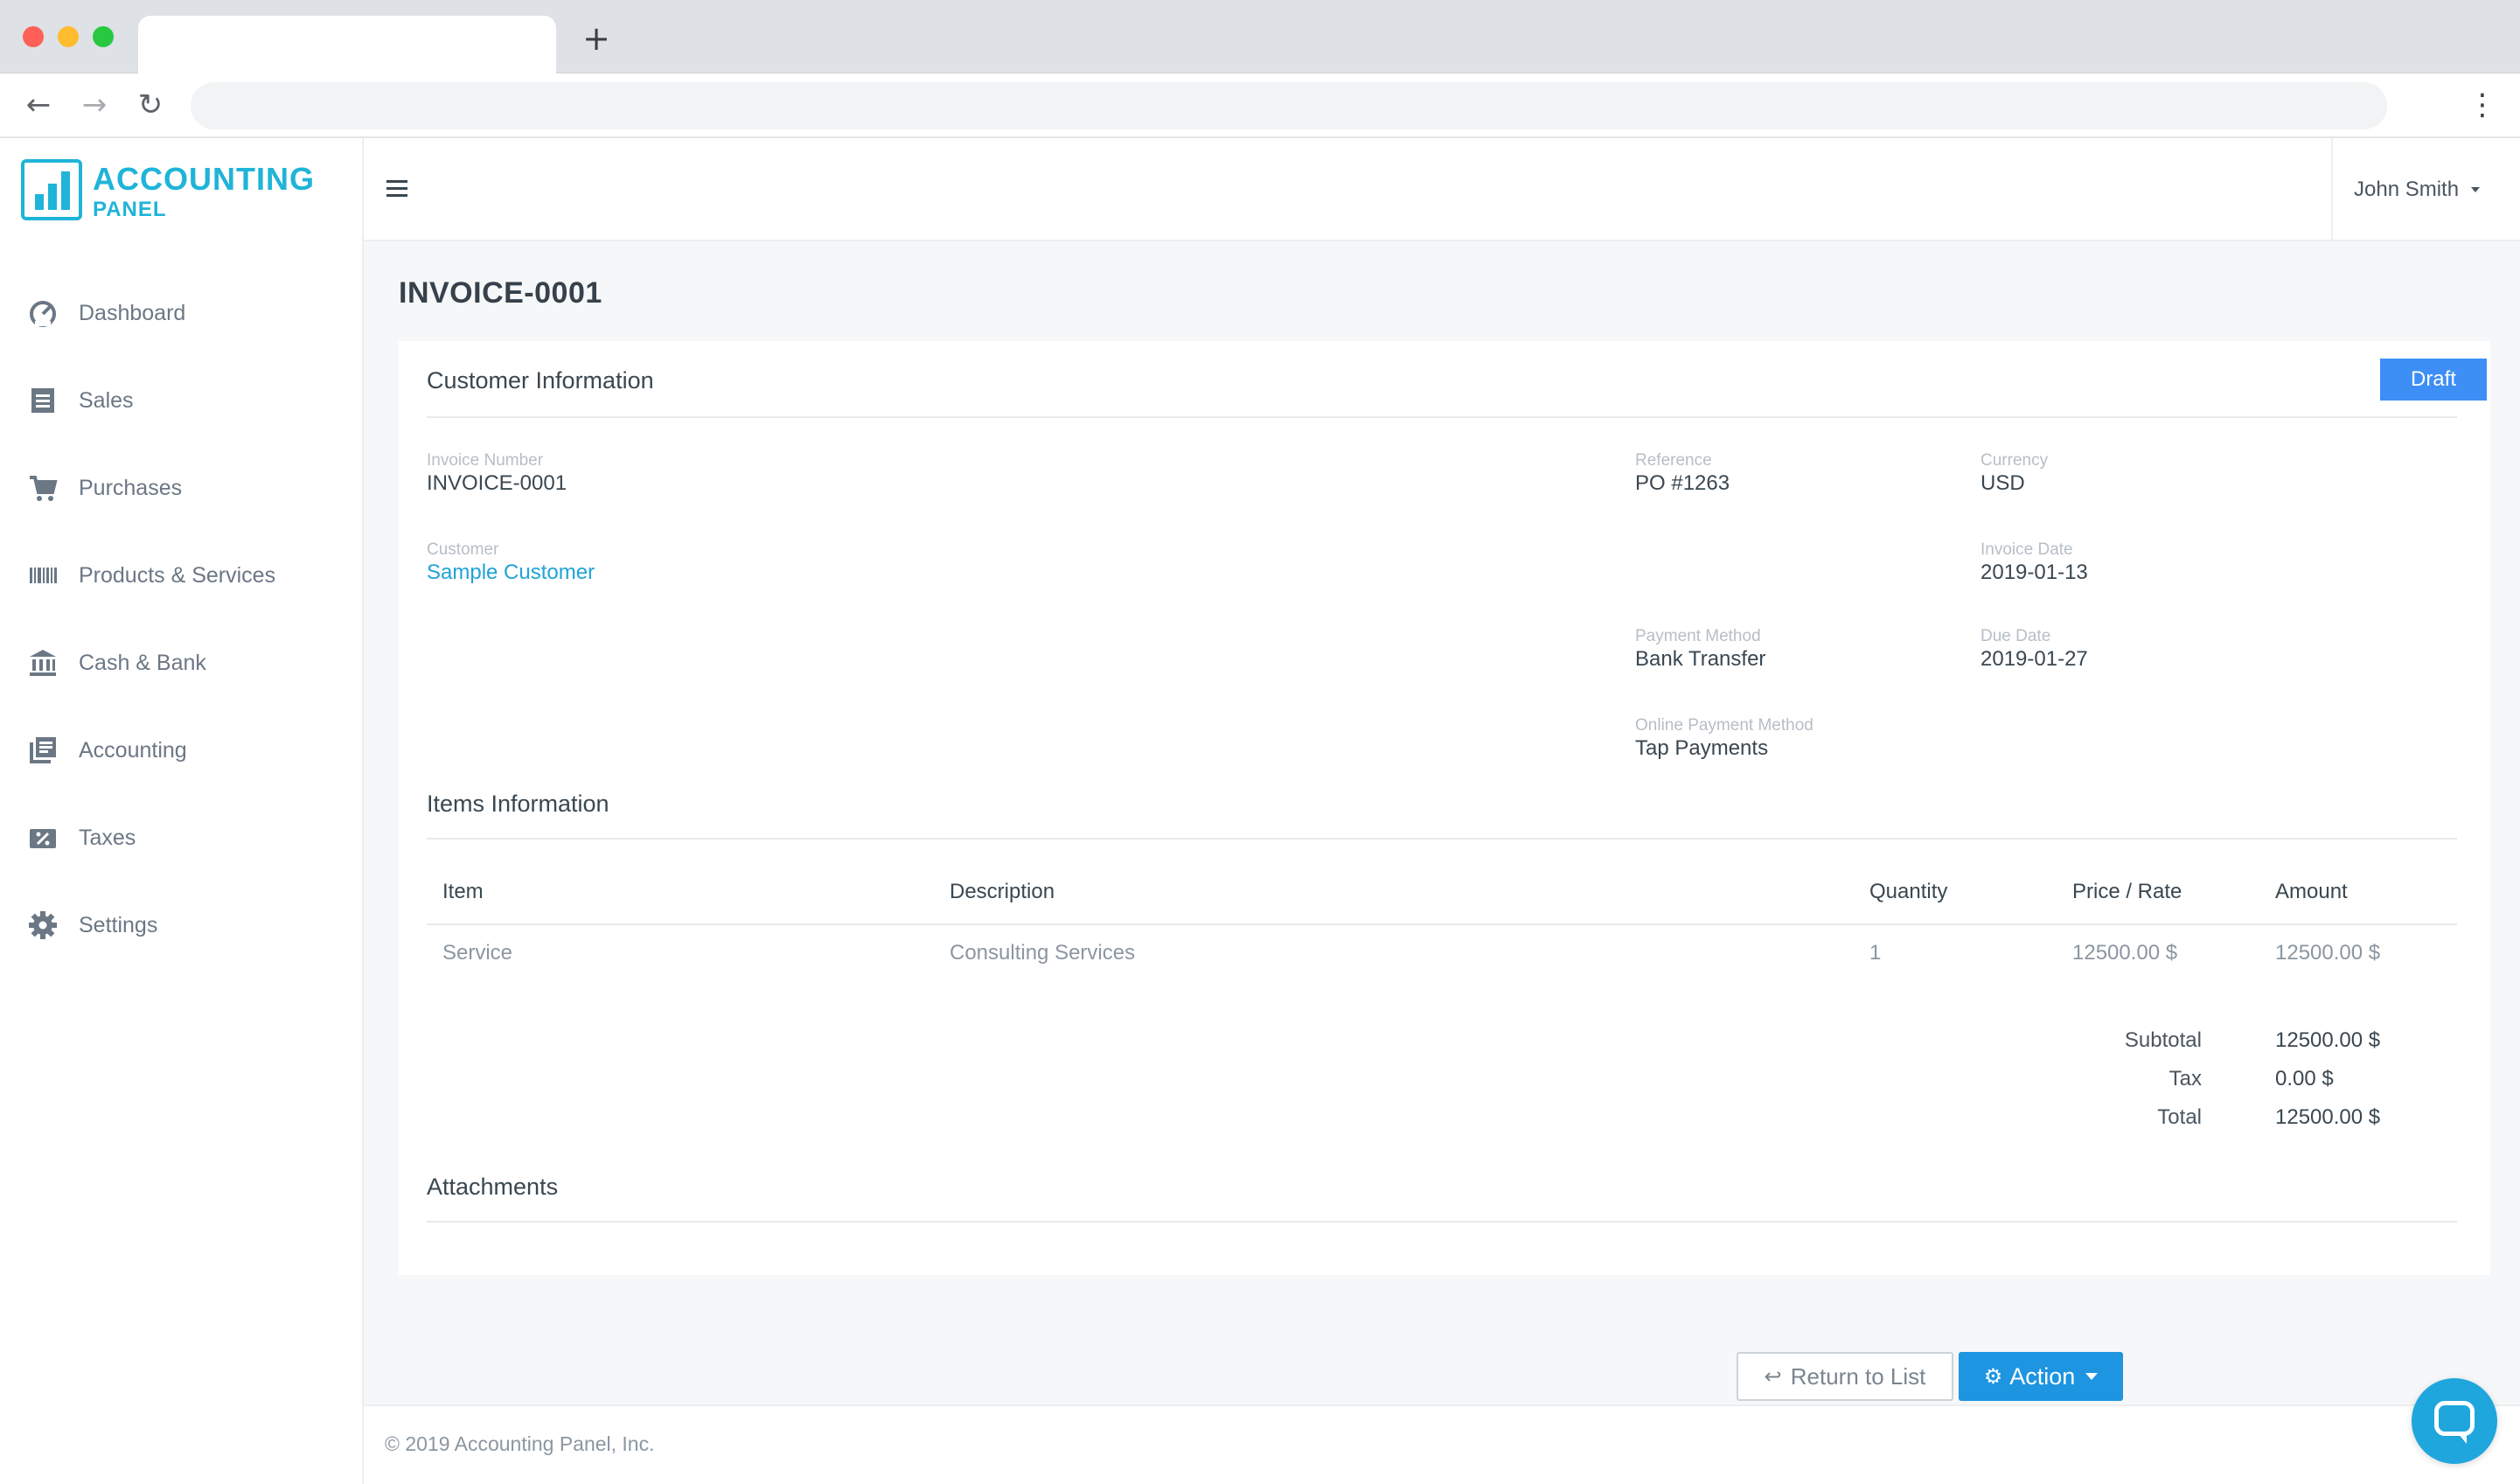 The width and height of the screenshot is (2520, 1484). I want to click on invoice-date-field: Invoice Date 2019-01-13, so click(2034, 563).